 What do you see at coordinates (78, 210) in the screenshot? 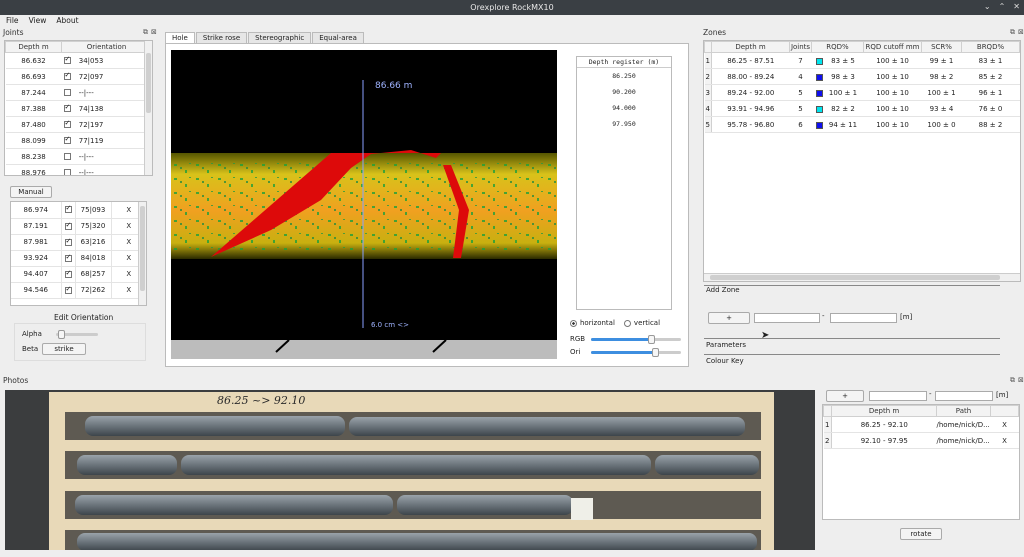
I see `table-row: 86.974 75|093 X` at bounding box center [78, 210].